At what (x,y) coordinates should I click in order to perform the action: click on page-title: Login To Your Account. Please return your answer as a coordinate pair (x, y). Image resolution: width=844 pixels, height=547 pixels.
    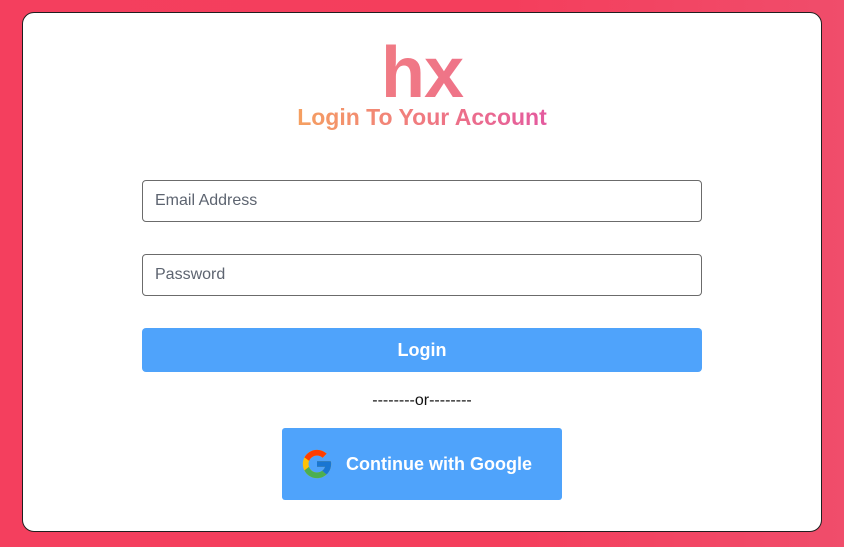
    Looking at the image, I should click on (422, 117).